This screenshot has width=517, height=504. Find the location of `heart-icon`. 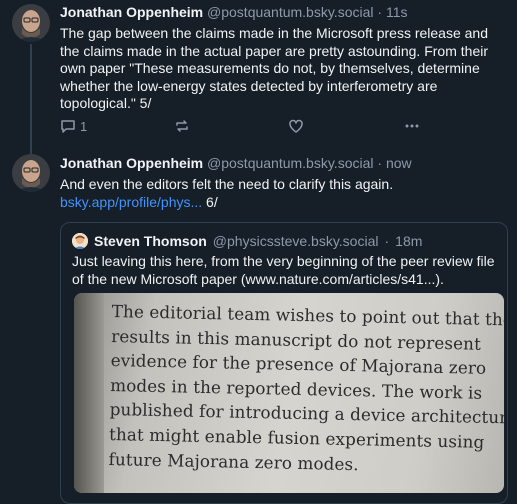

heart-icon is located at coordinates (296, 126).